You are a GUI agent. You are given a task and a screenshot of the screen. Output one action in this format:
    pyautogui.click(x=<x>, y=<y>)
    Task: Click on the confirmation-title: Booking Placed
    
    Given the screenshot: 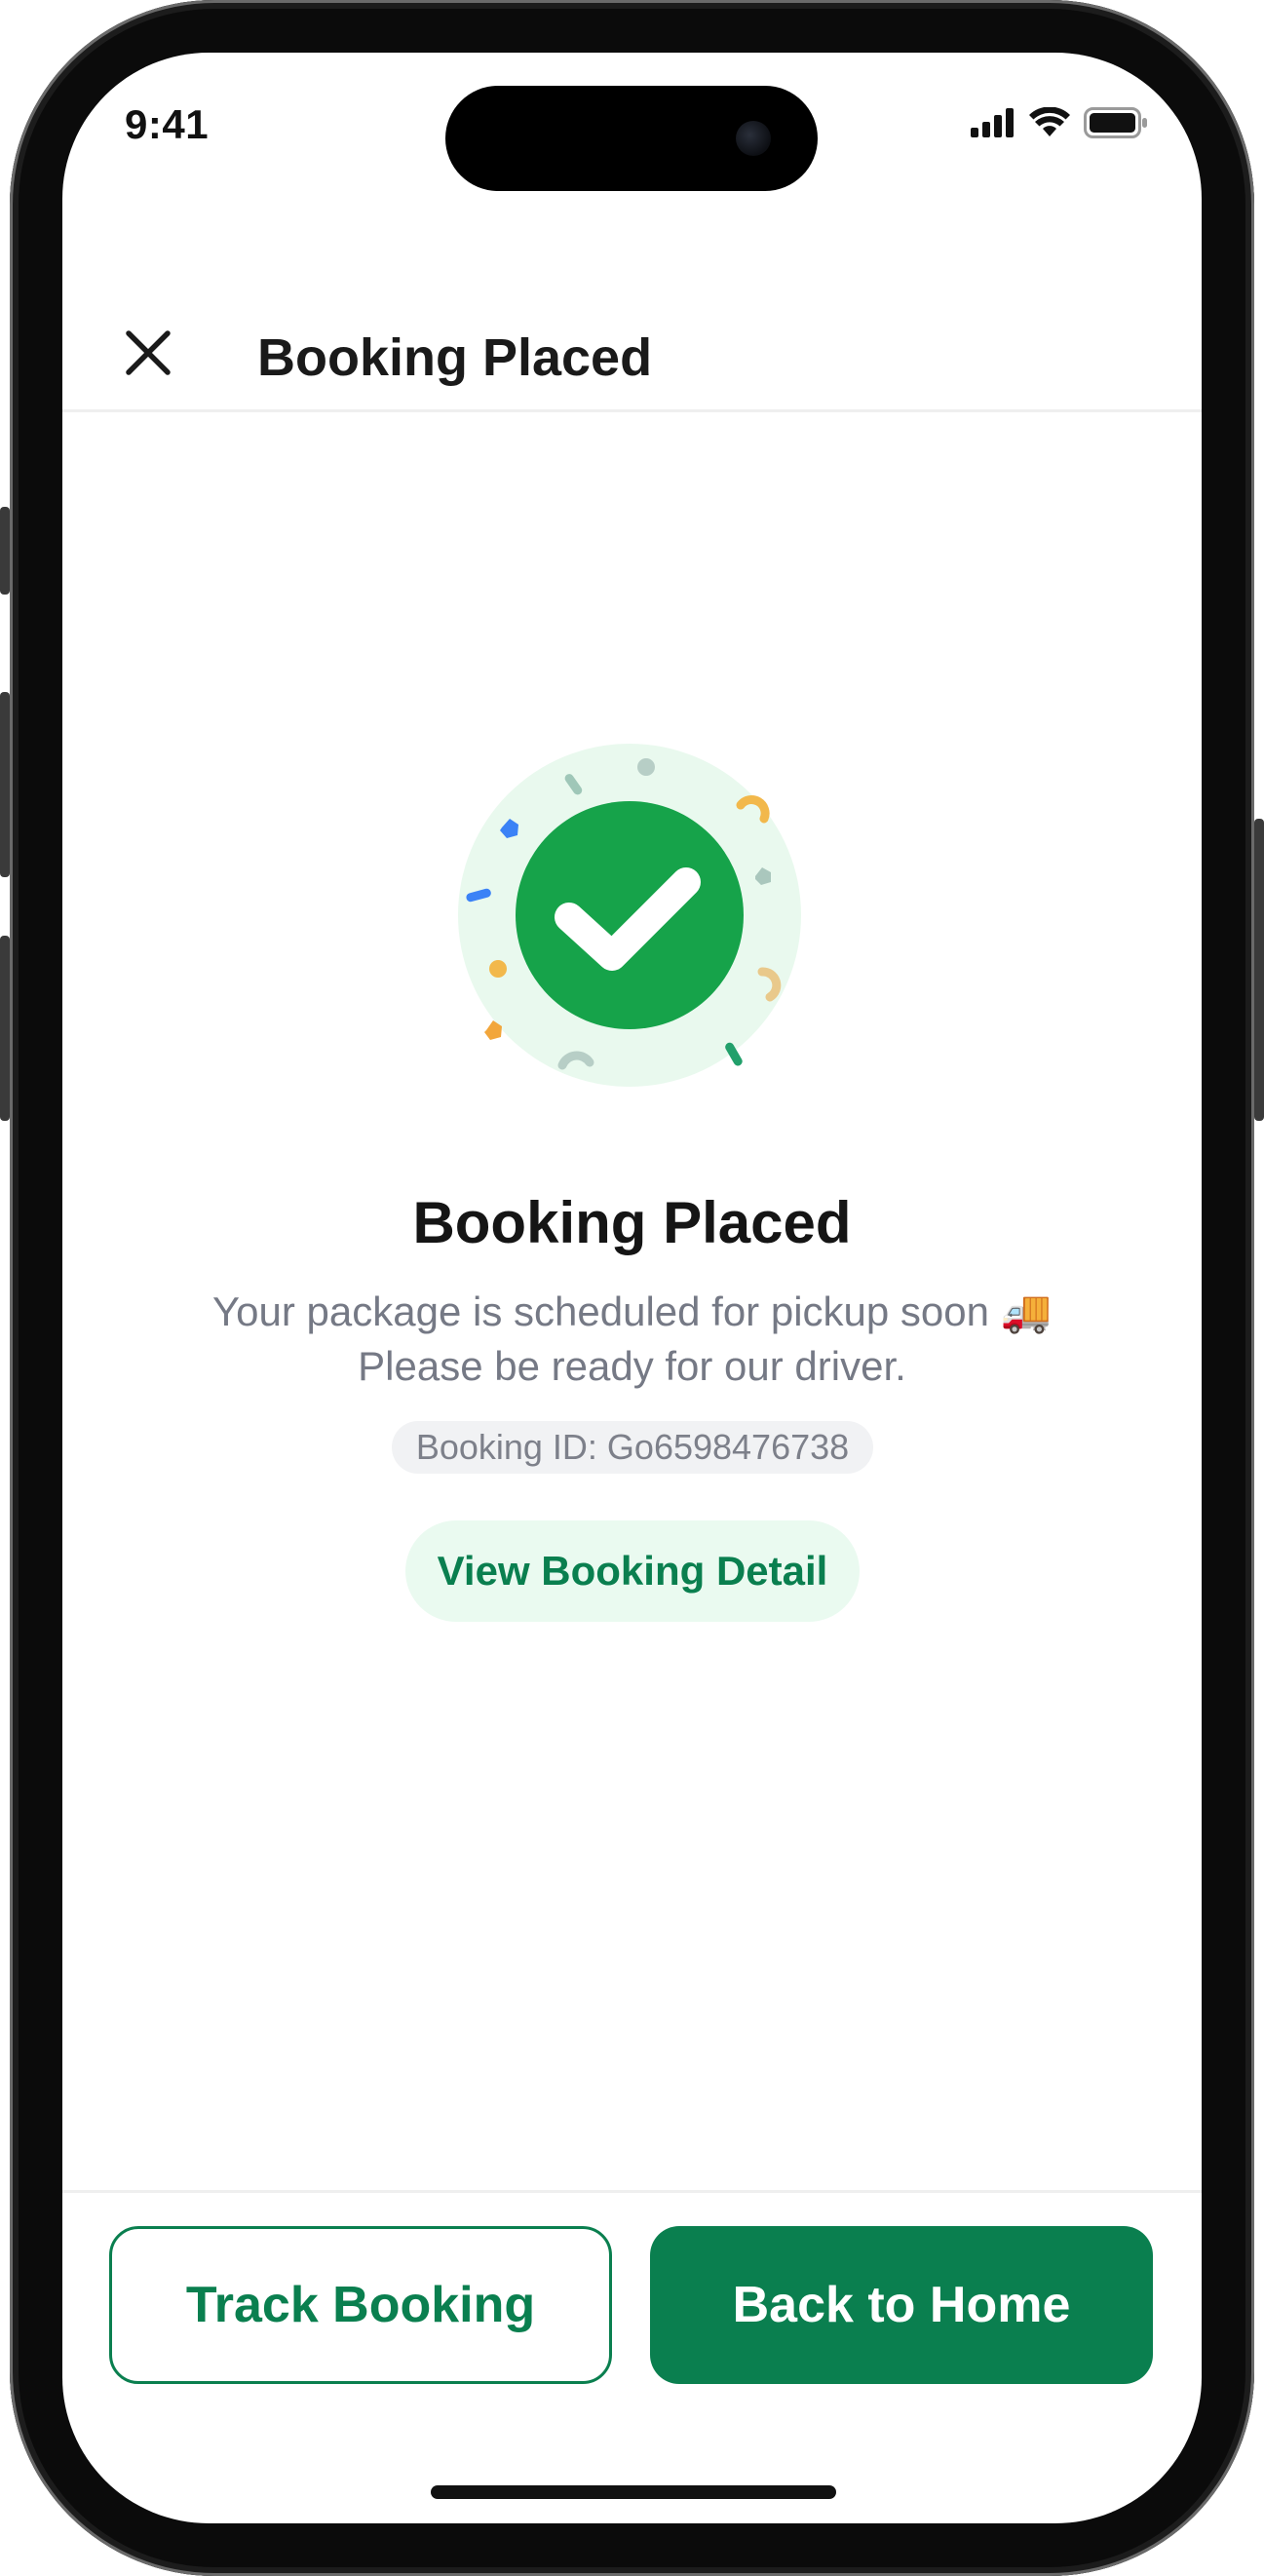 What is the action you would take?
    pyautogui.click(x=632, y=1222)
    